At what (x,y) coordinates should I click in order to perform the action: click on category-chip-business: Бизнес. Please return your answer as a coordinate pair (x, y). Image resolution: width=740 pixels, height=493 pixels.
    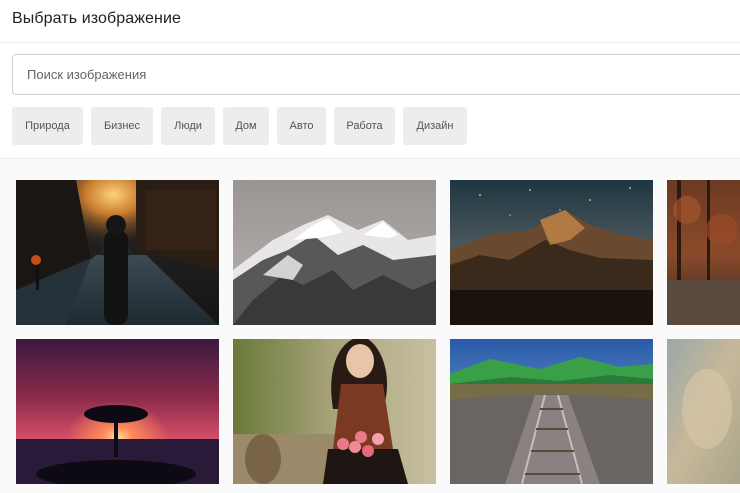
    Looking at the image, I should click on (122, 126).